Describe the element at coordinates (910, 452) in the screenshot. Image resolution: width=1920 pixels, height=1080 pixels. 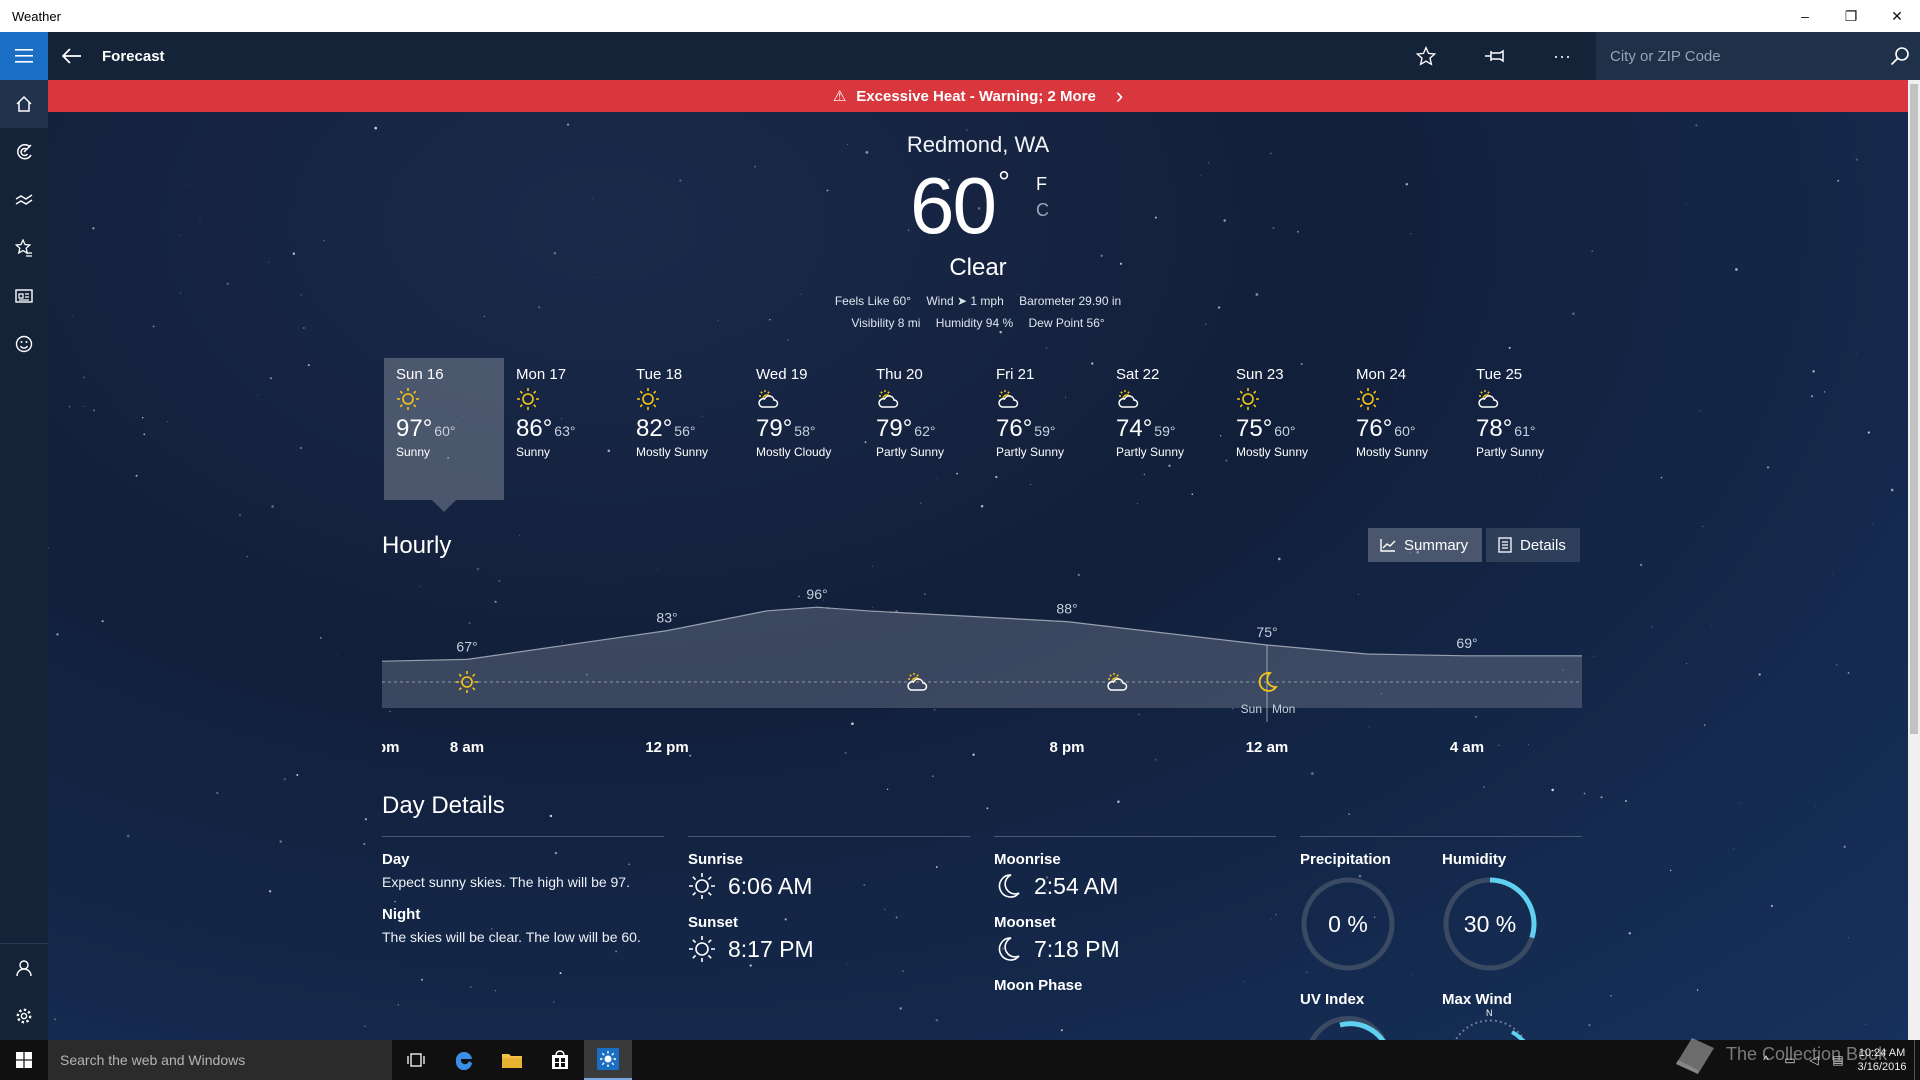
I see `day-condition: Partly Sunny` at that location.